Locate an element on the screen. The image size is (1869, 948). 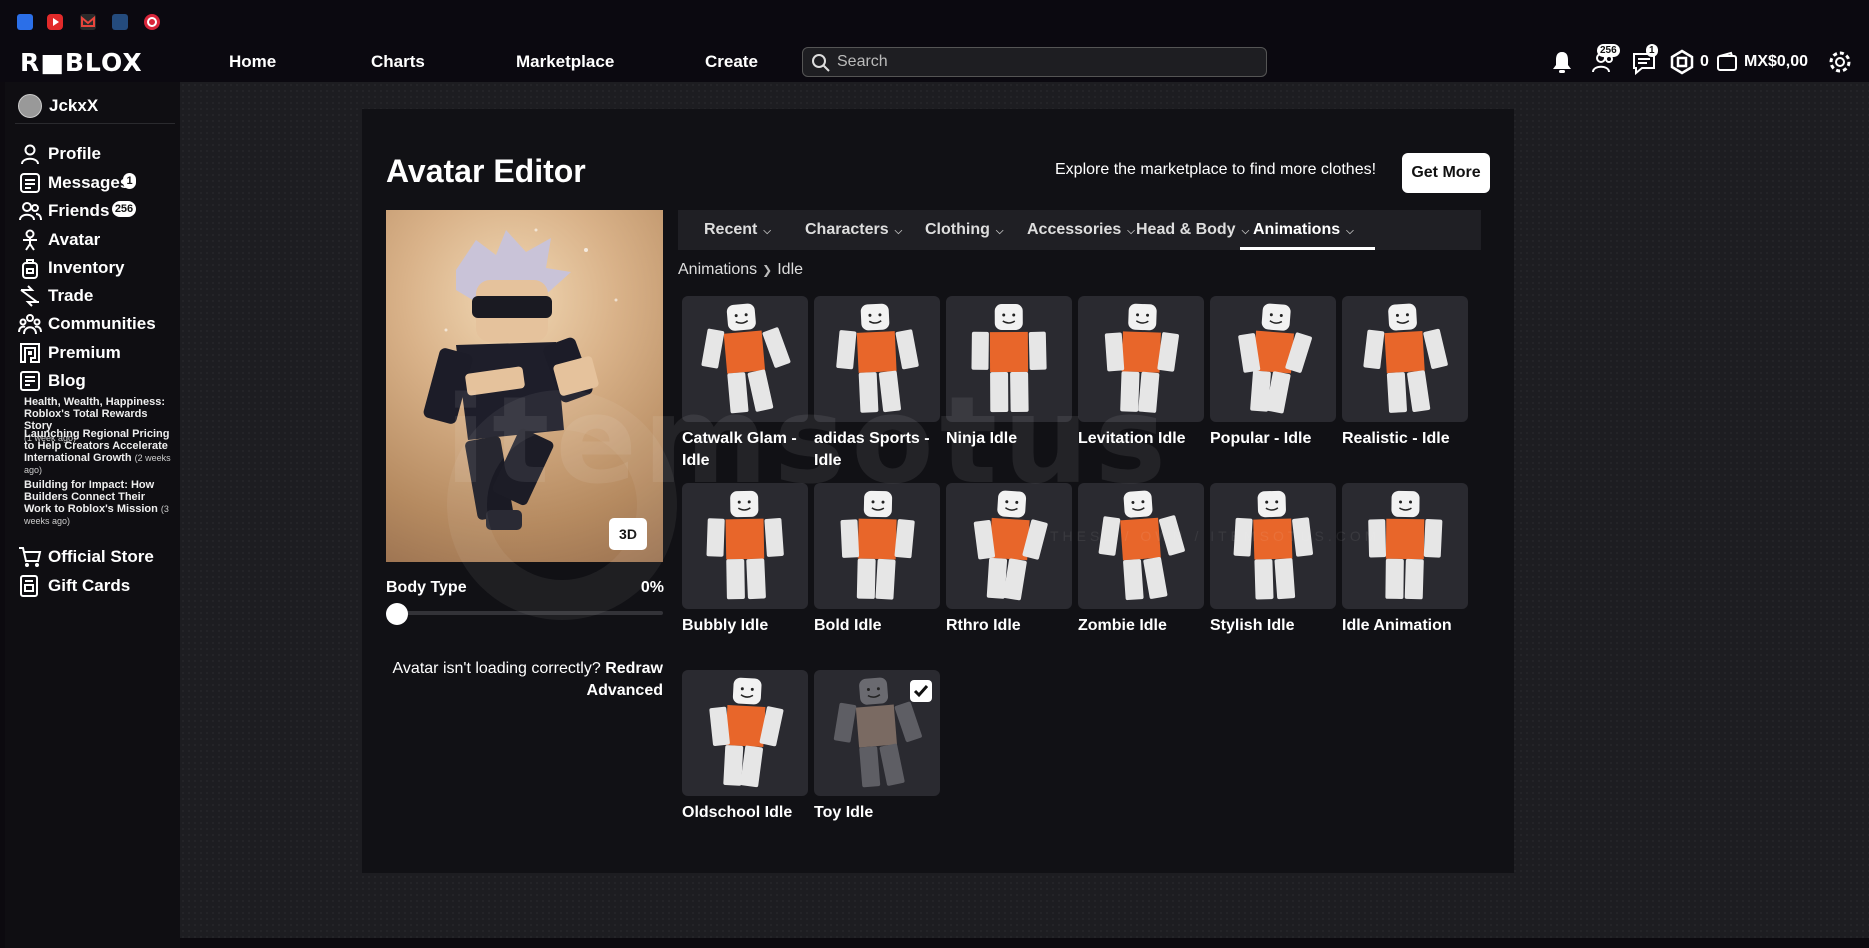
sidebar-item-label: Premium is located at coordinates (84, 352).